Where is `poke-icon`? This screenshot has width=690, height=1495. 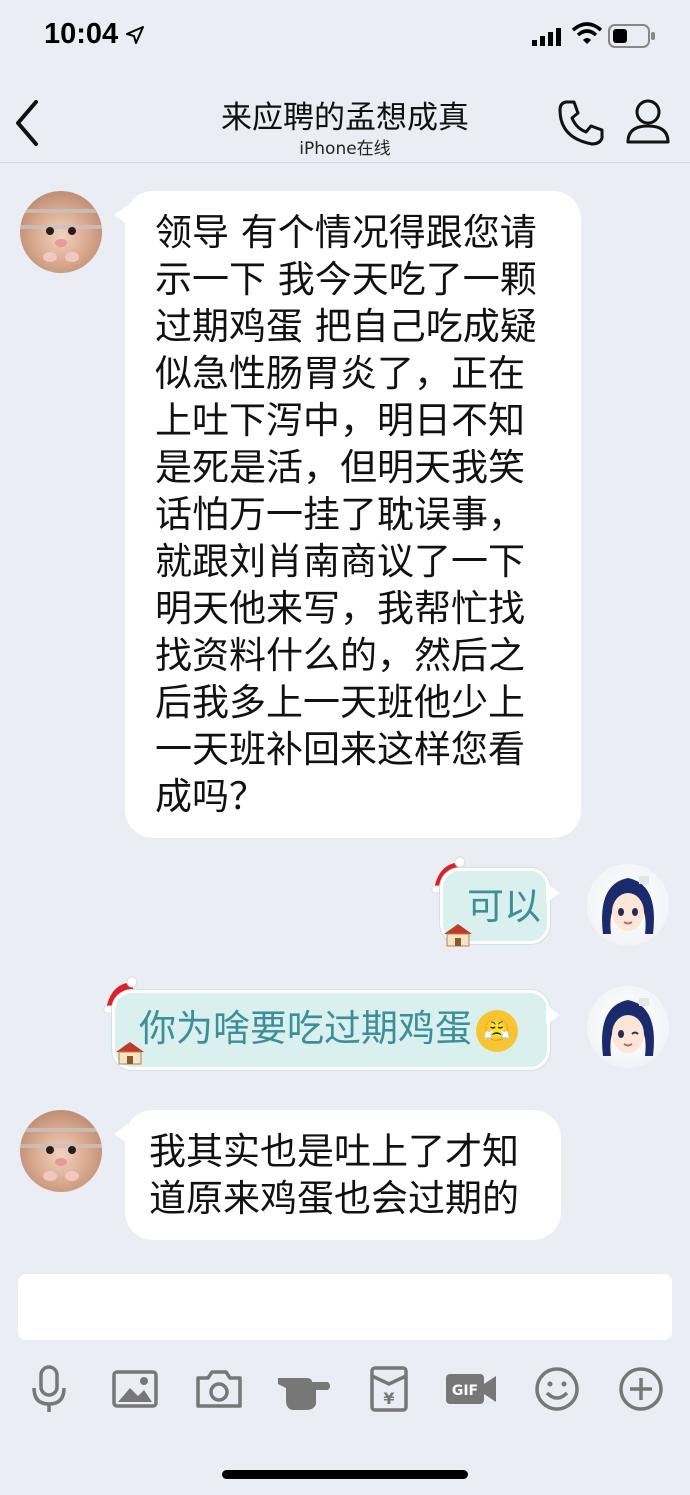
poke-icon is located at coordinates (304, 1389).